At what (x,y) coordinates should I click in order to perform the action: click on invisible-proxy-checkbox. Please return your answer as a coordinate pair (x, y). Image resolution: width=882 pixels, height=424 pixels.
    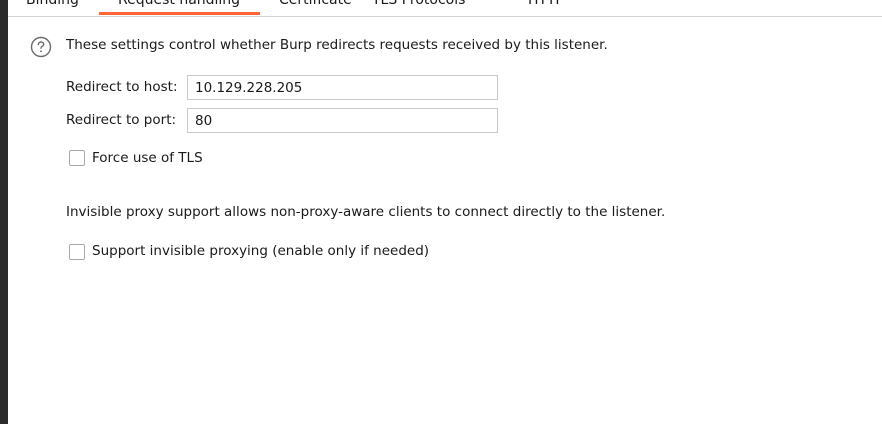
    Looking at the image, I should click on (77, 252).